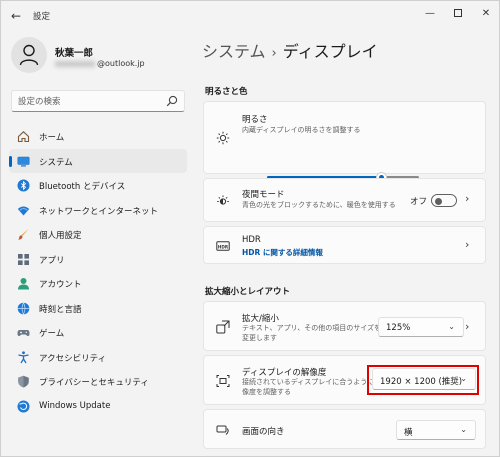 This screenshot has height=457, width=500. I want to click on sidebar-item-label: アクセシビリティ, so click(73, 358).